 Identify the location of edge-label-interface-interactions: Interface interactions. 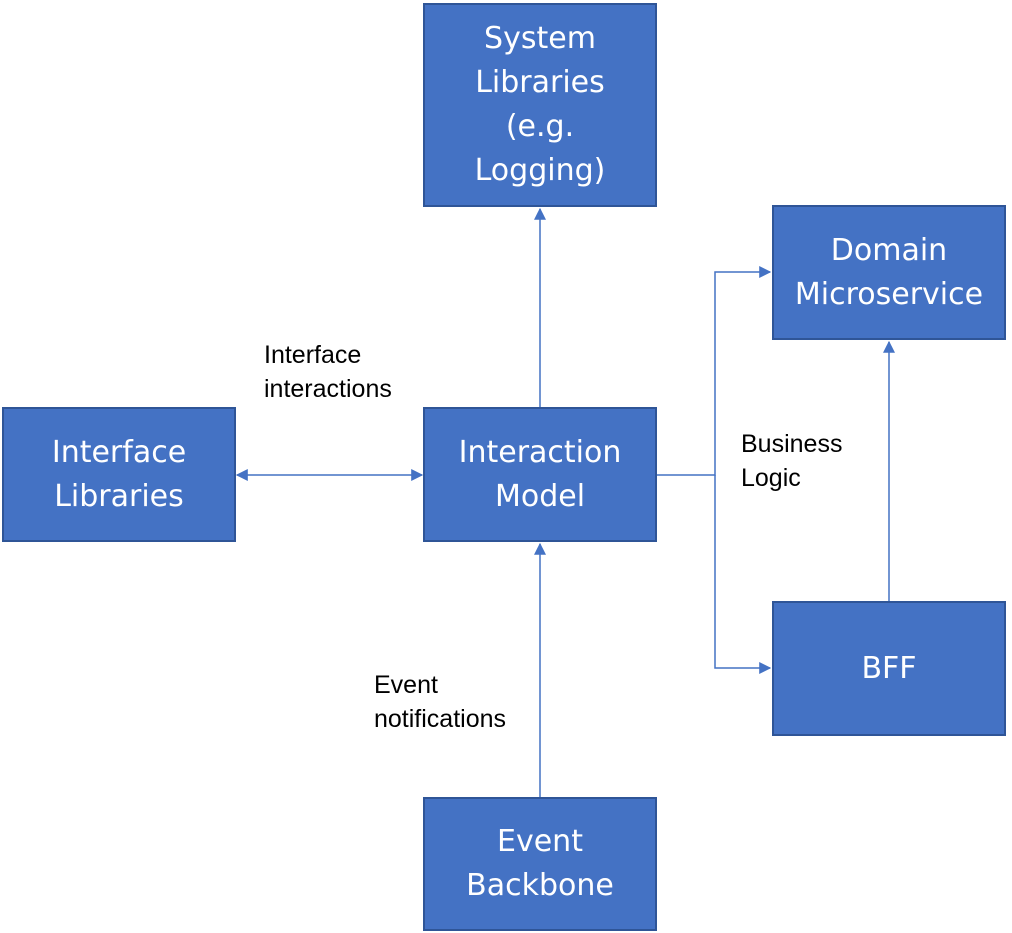
(328, 372).